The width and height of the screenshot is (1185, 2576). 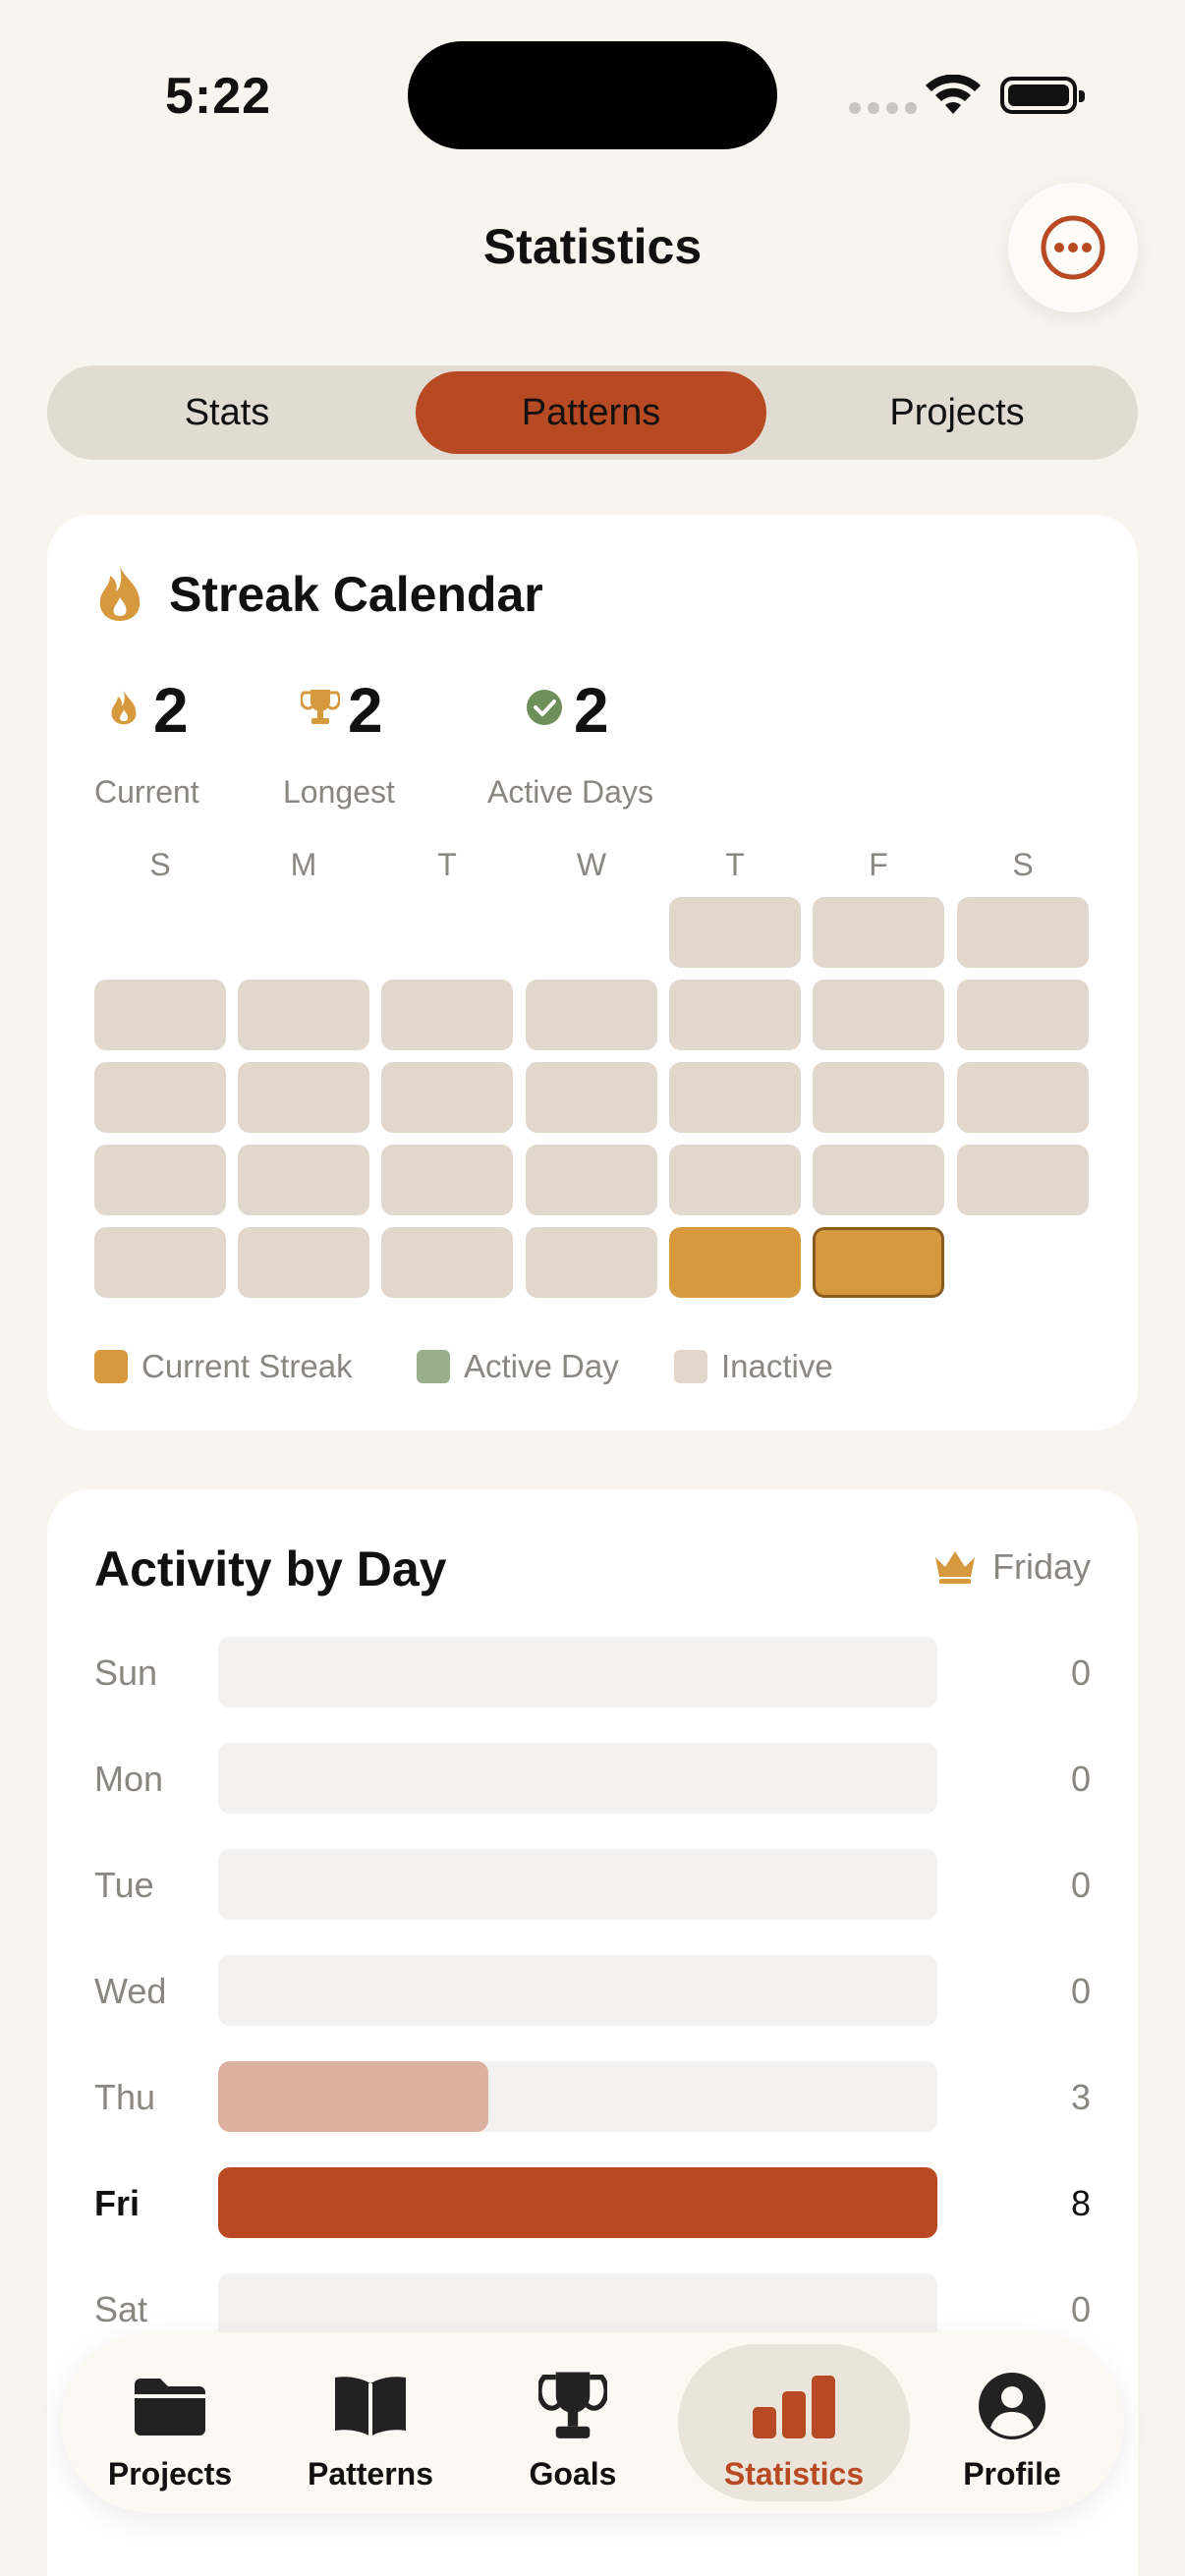 What do you see at coordinates (592, 864) in the screenshot?
I see `weekday-label: W` at bounding box center [592, 864].